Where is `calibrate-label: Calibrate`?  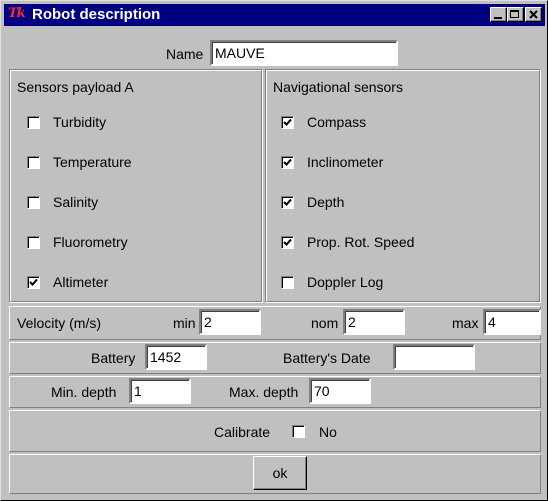 calibrate-label: Calibrate is located at coordinates (242, 432).